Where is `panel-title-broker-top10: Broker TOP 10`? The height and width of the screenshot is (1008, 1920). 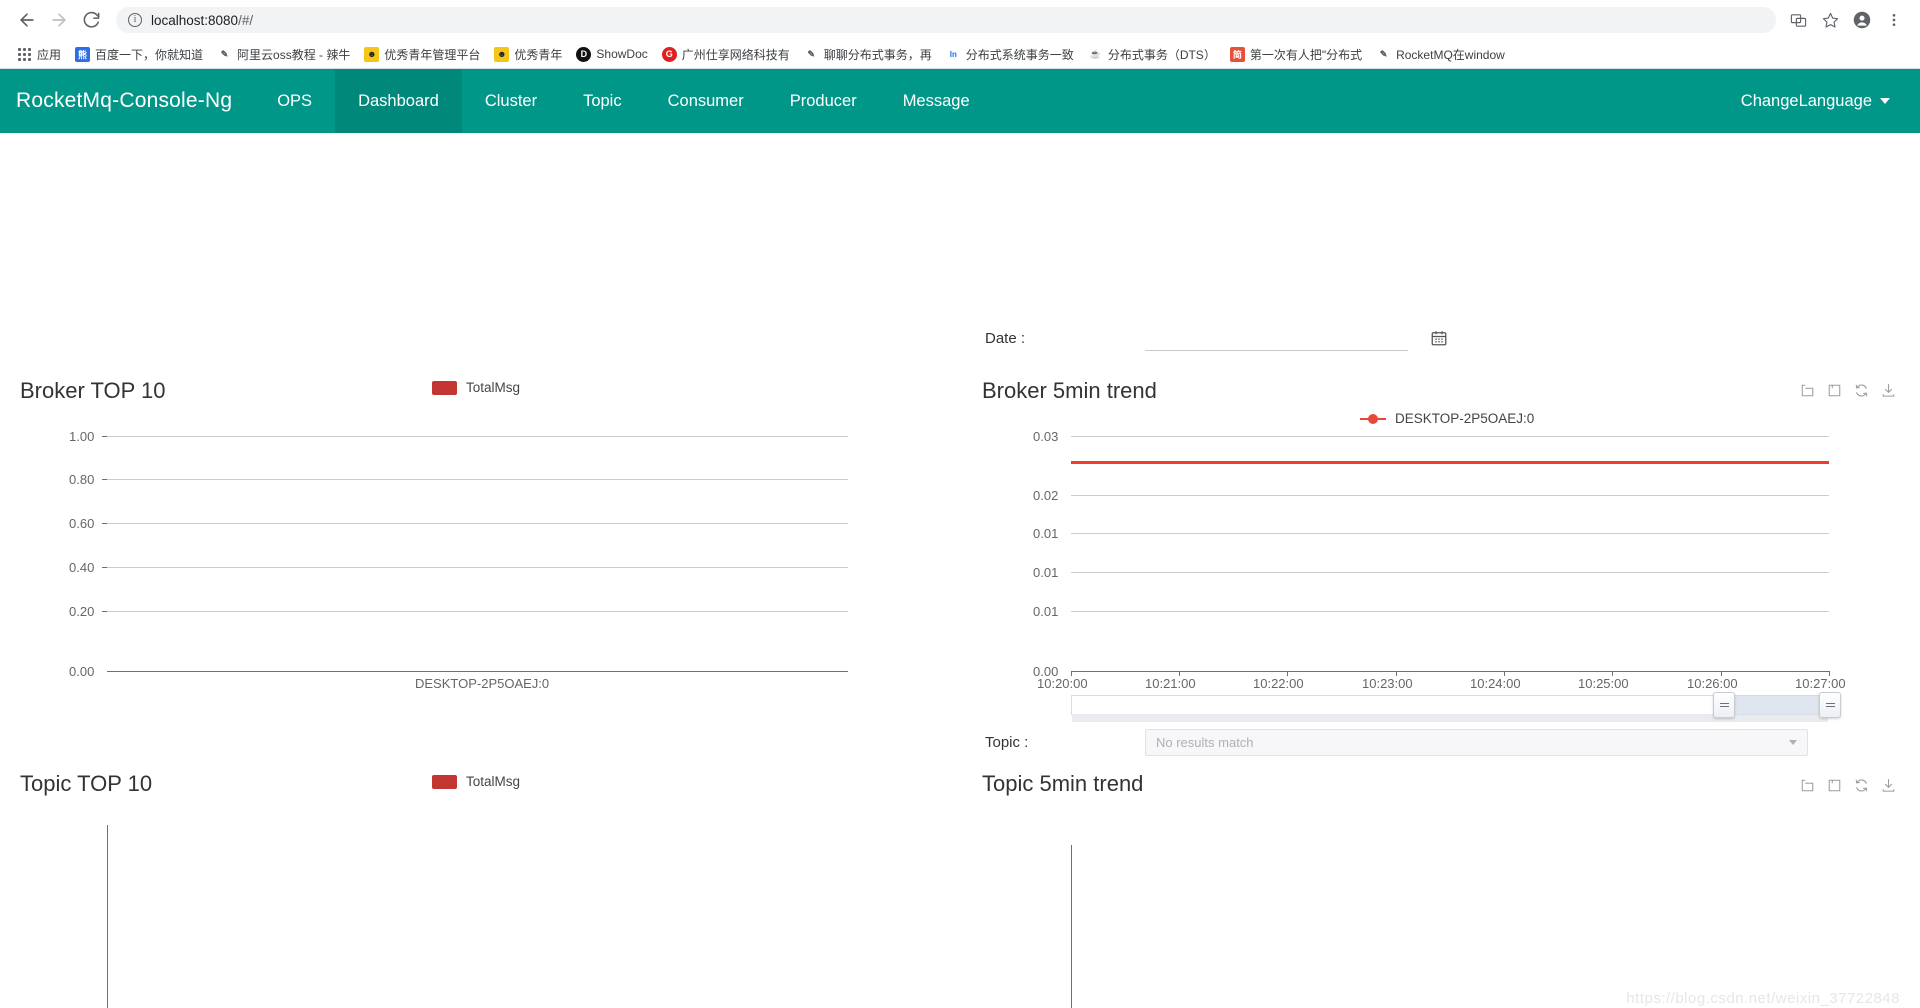 panel-title-broker-top10: Broker TOP 10 is located at coordinates (93, 390).